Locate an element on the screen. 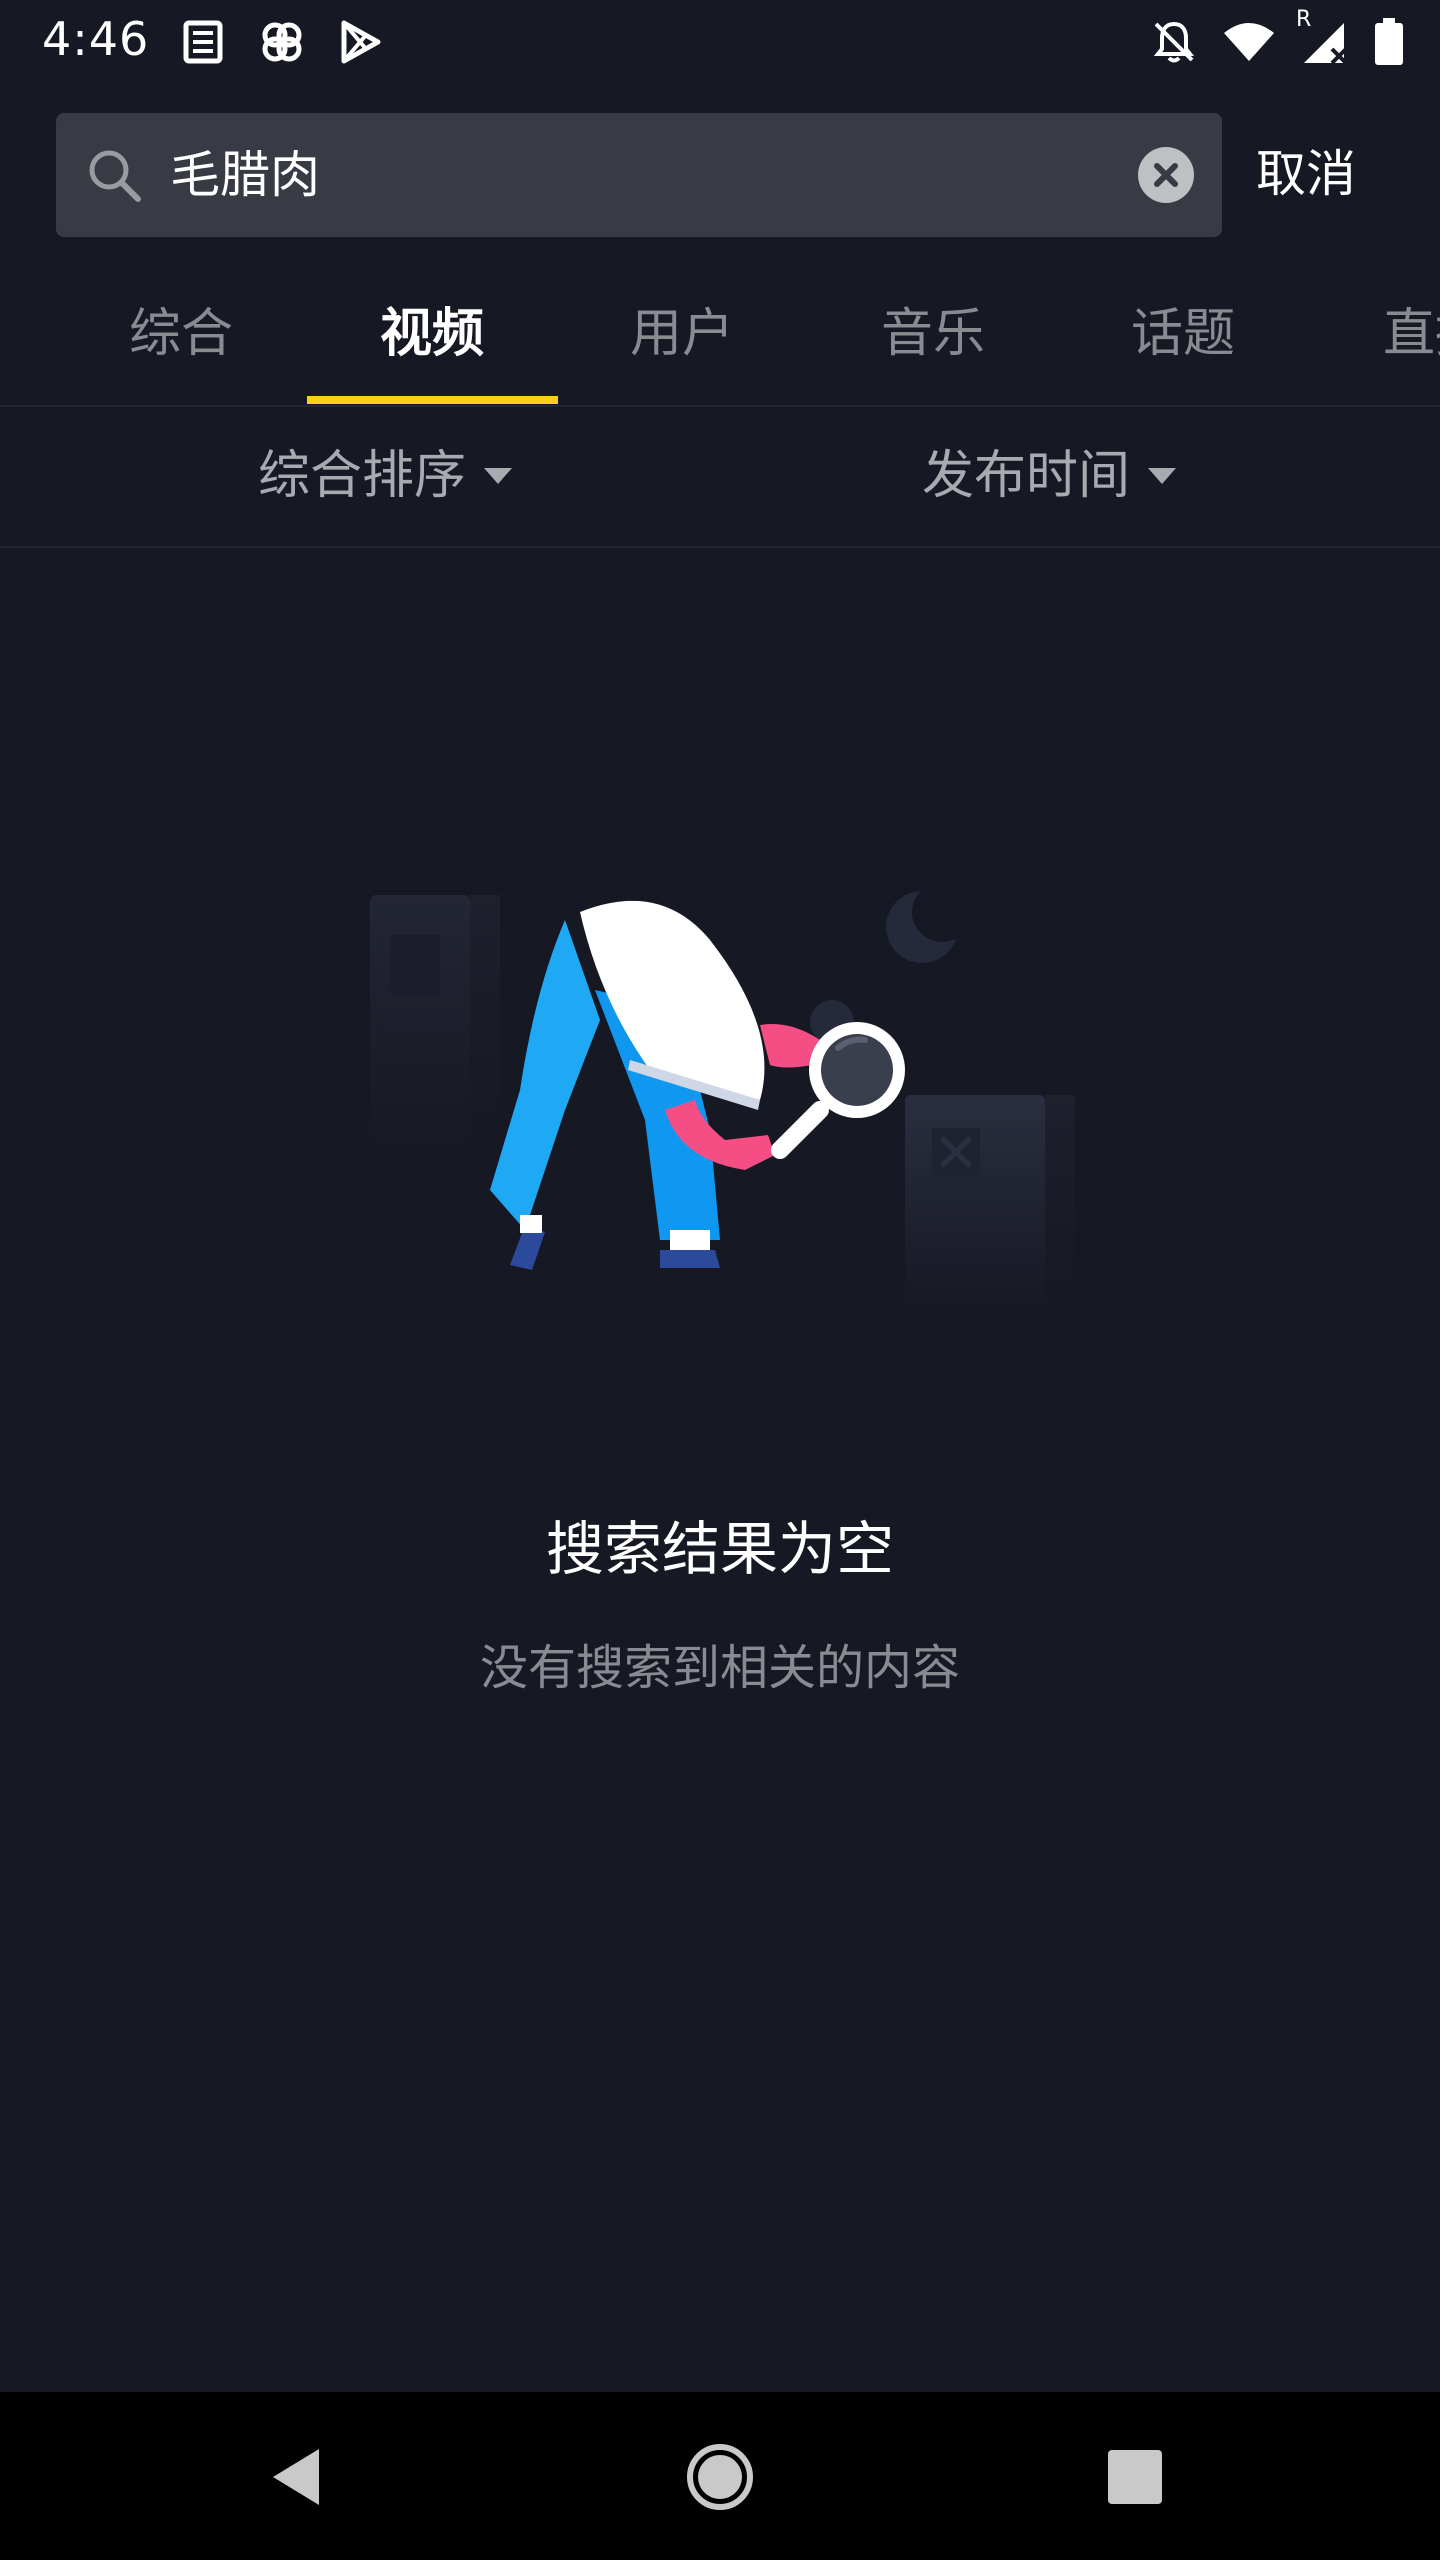 This screenshot has height=2560, width=1440. wifi-icon is located at coordinates (1249, 42).